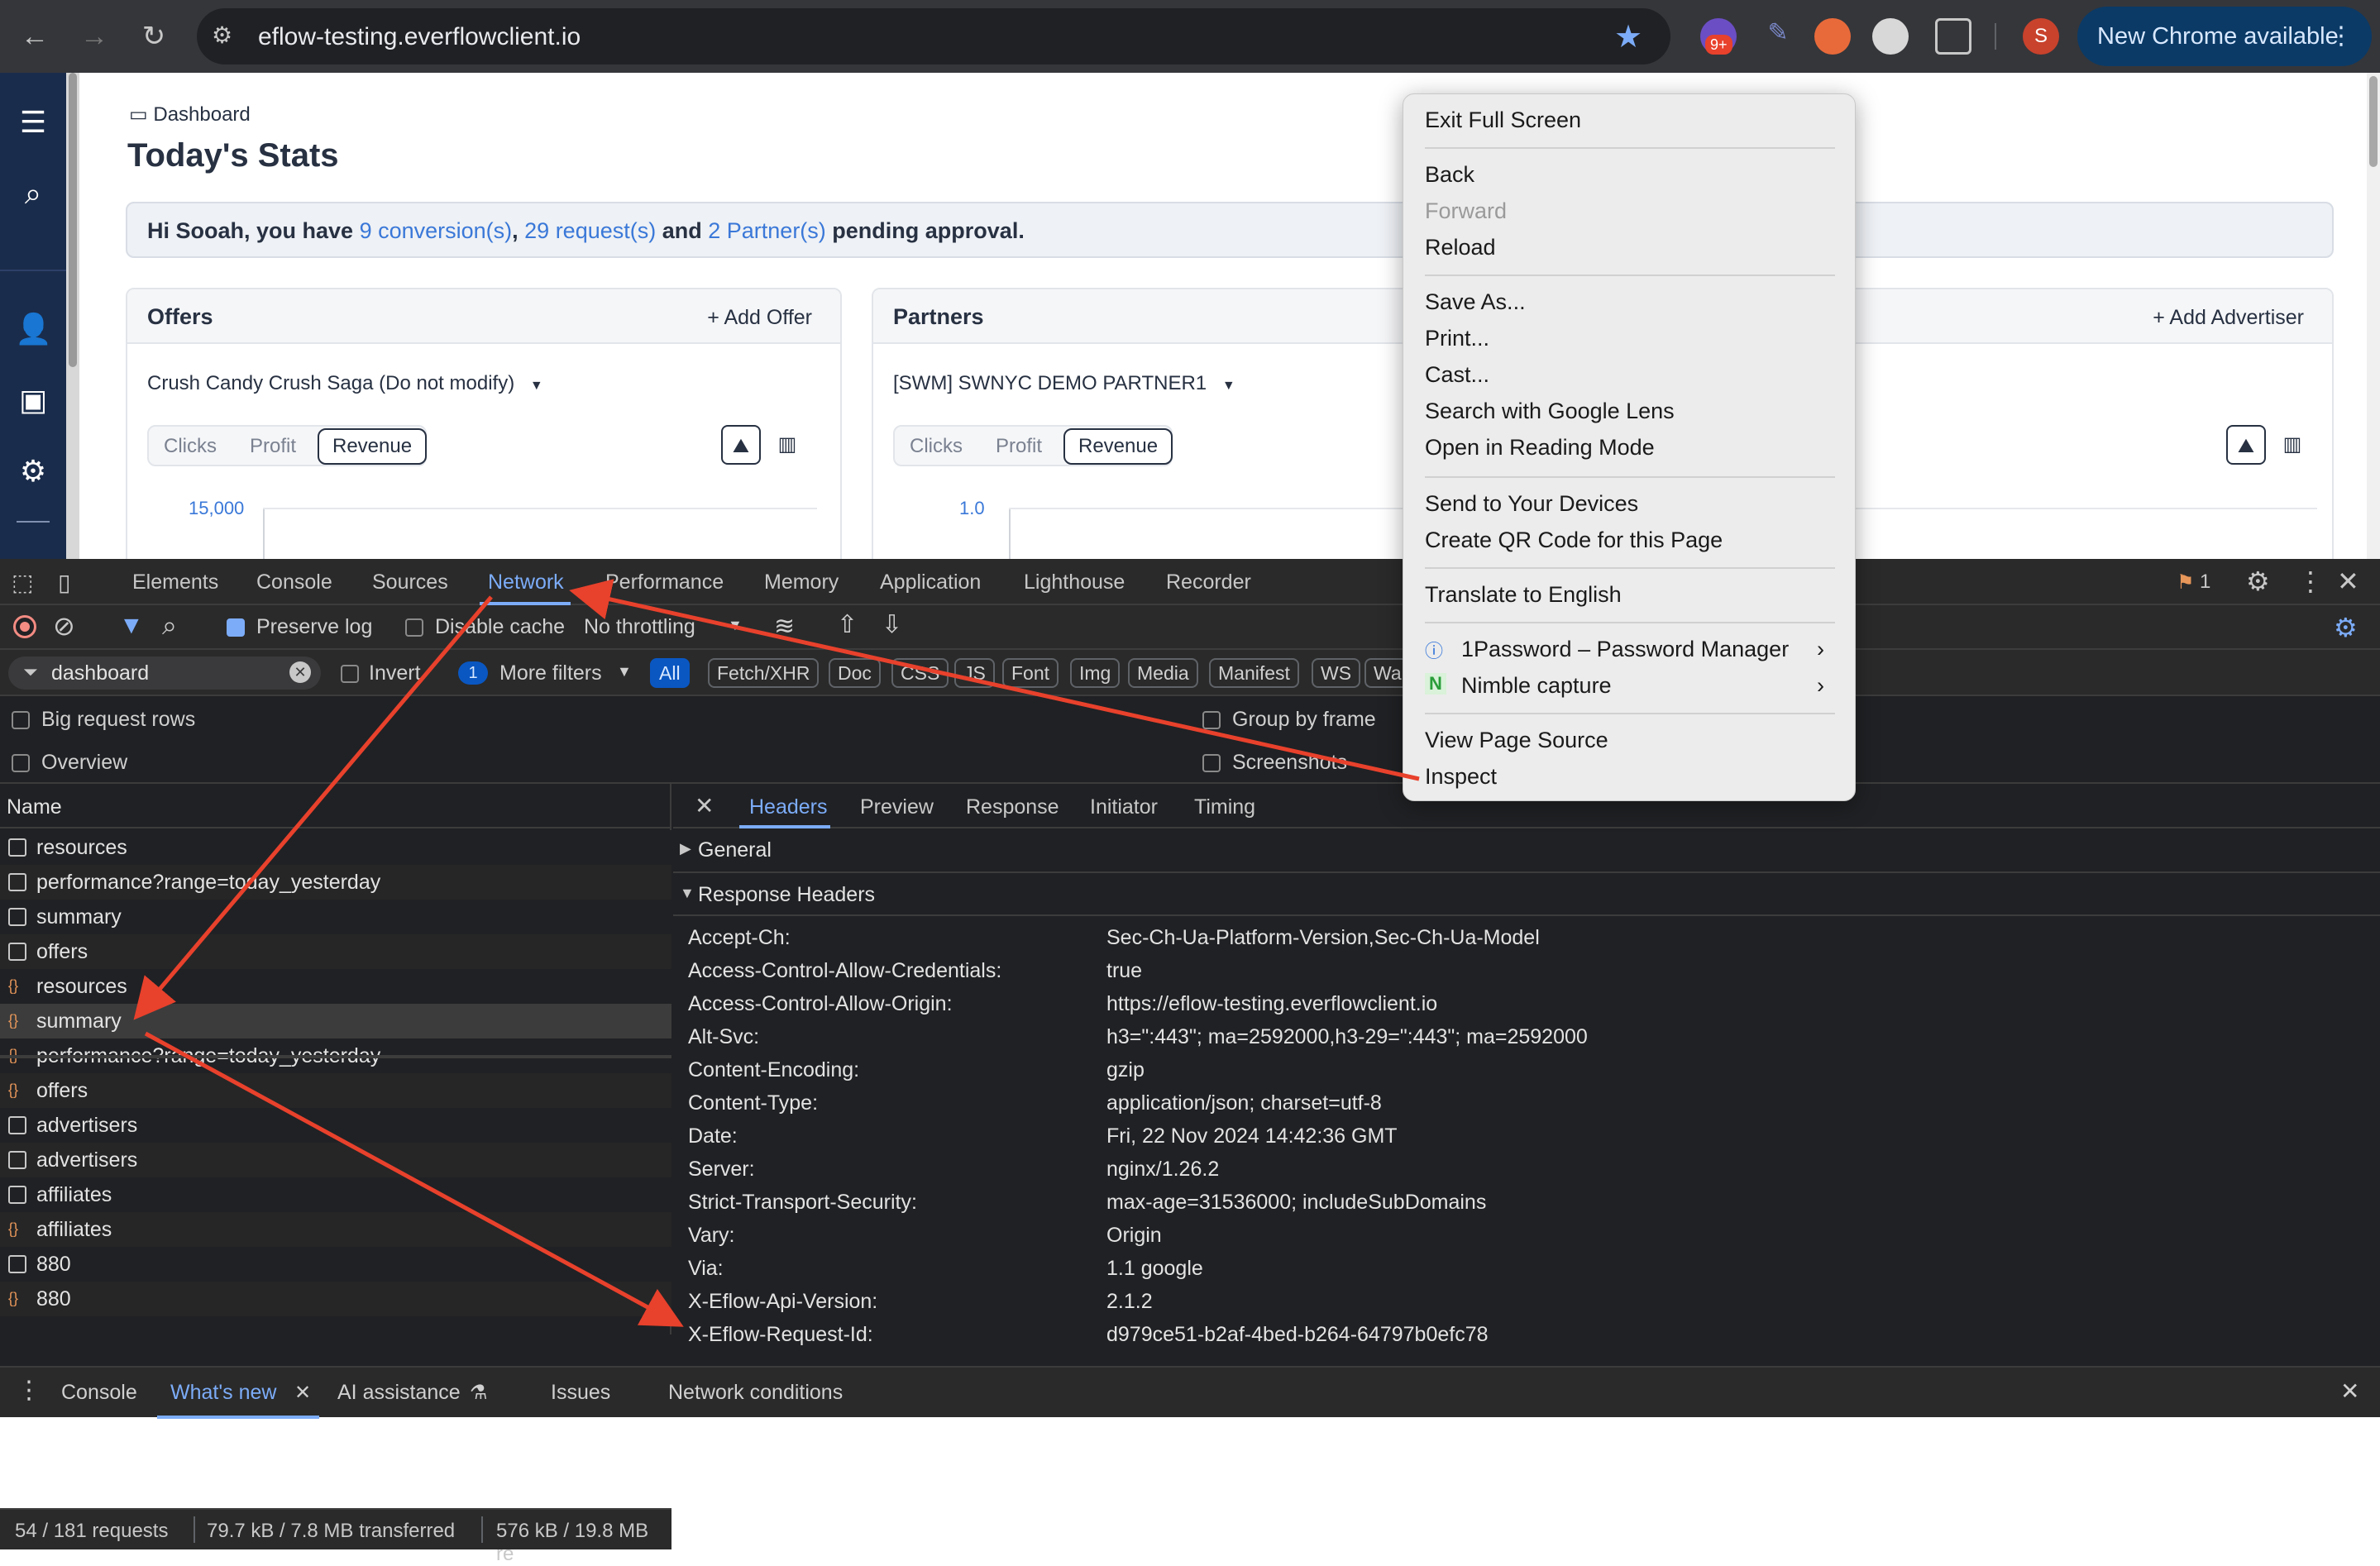 The image size is (2380, 1566). Describe the element at coordinates (580, 1393) in the screenshot. I see `drawer-tab-issues: Issues` at that location.